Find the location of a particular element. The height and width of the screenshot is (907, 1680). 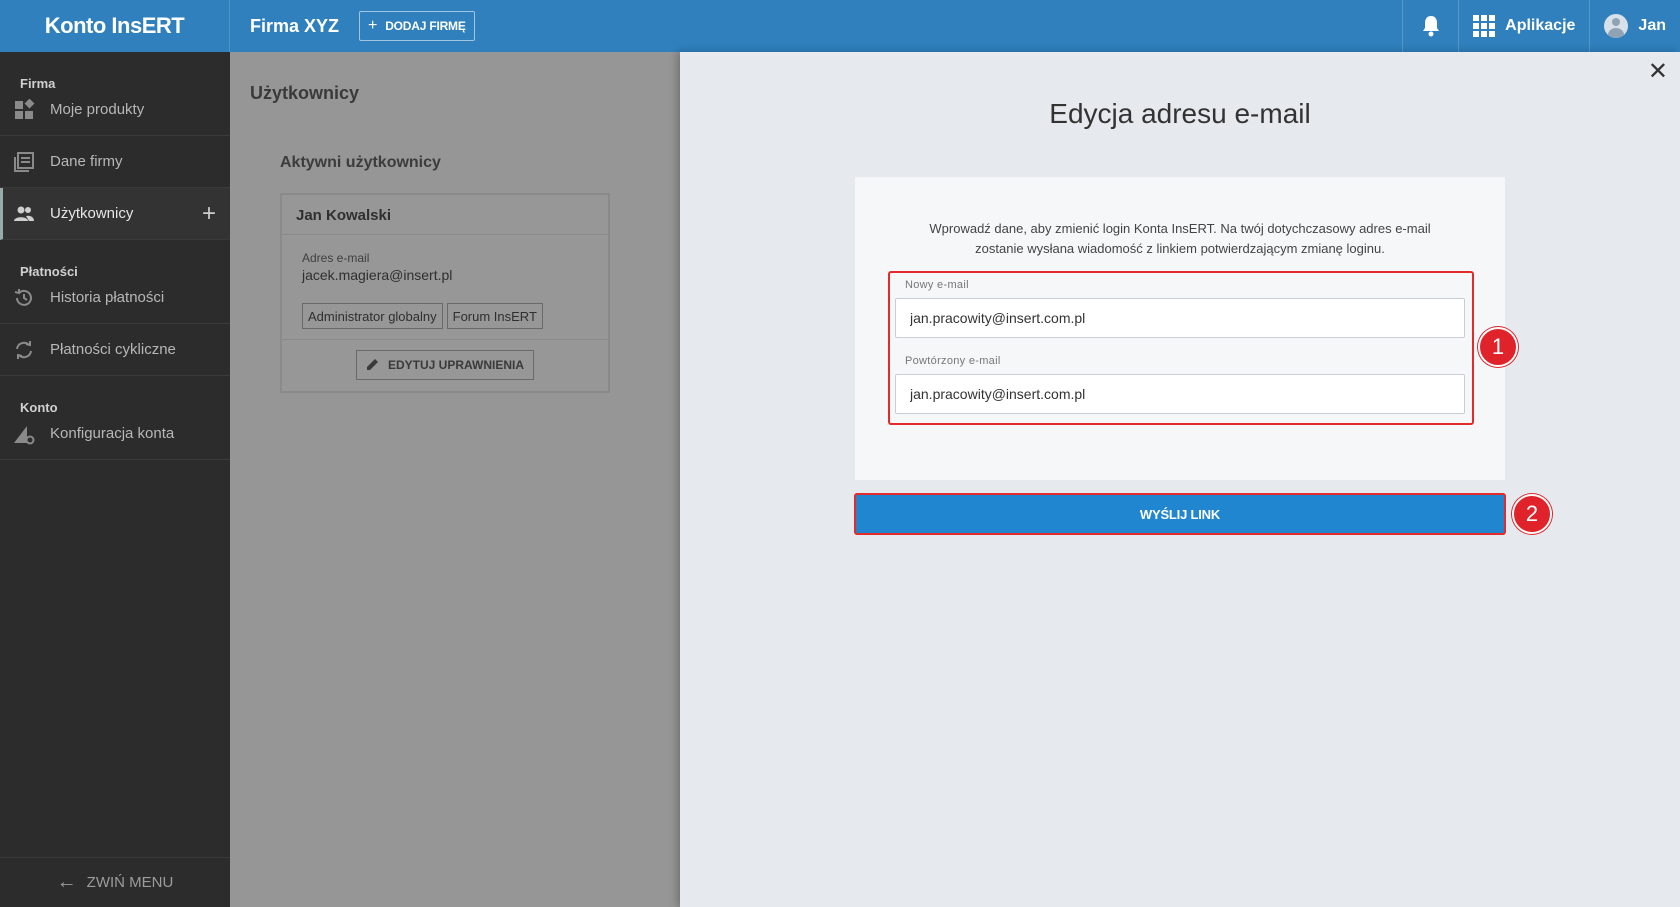

recurring-icon is located at coordinates (24, 350).